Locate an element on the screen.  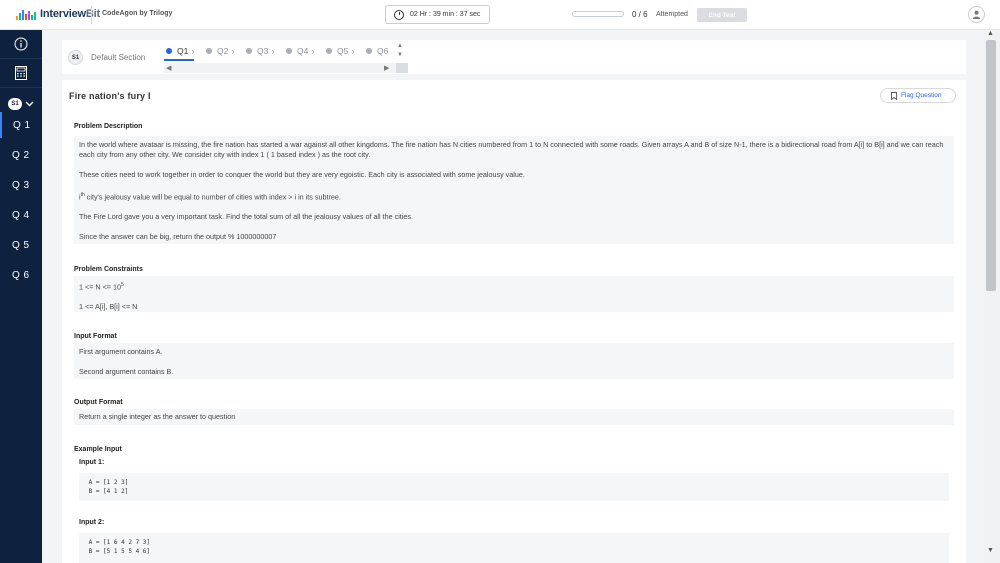
sidebar-question-3: Q 3 is located at coordinates (21, 185).